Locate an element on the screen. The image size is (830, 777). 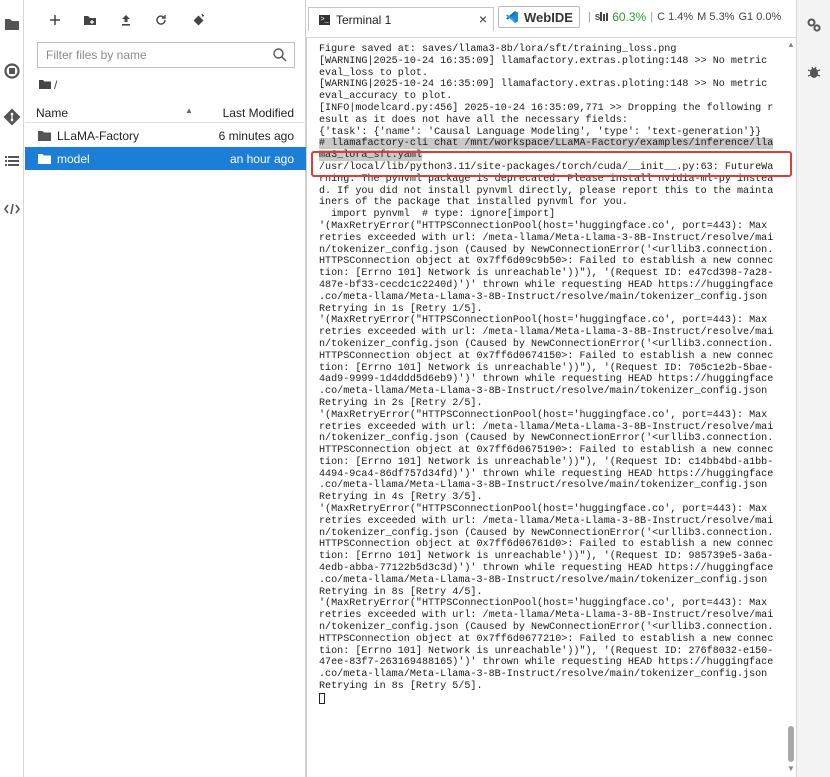
file-modified: an hour ago is located at coordinates (261, 159).